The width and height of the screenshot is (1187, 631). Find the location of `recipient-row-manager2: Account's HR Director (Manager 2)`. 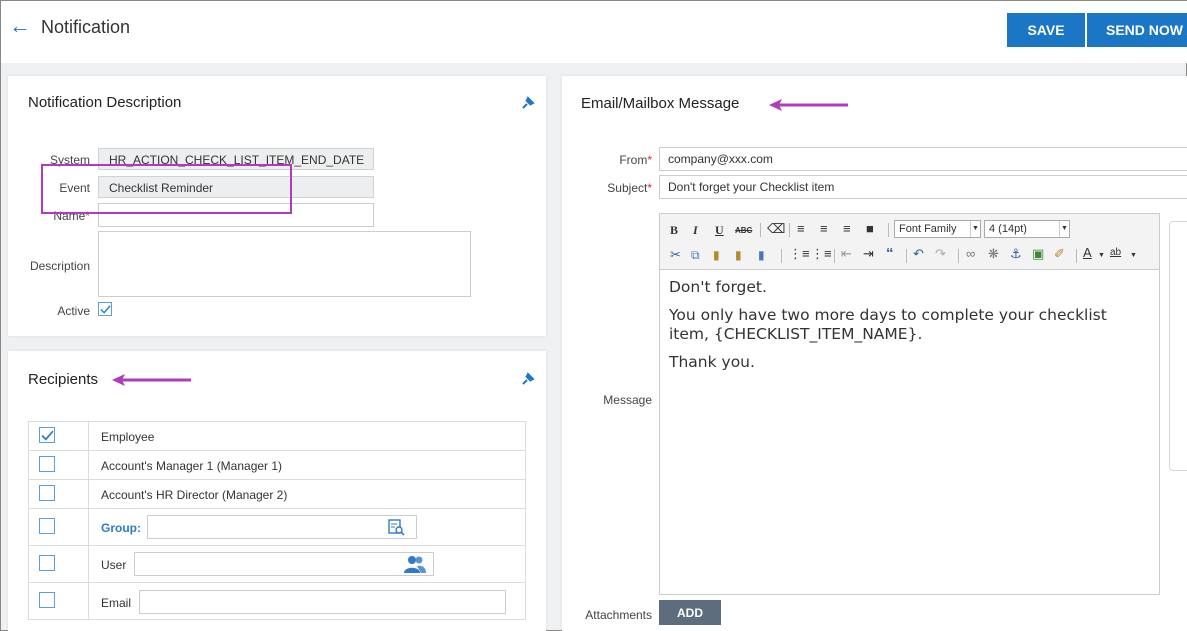

recipient-row-manager2: Account's HR Director (Manager 2) is located at coordinates (277, 494).